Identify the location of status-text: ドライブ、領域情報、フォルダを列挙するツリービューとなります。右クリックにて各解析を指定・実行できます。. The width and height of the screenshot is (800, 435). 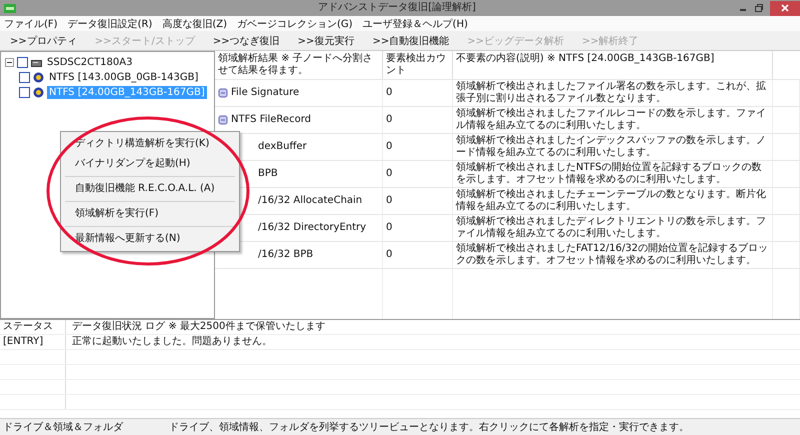
(428, 427).